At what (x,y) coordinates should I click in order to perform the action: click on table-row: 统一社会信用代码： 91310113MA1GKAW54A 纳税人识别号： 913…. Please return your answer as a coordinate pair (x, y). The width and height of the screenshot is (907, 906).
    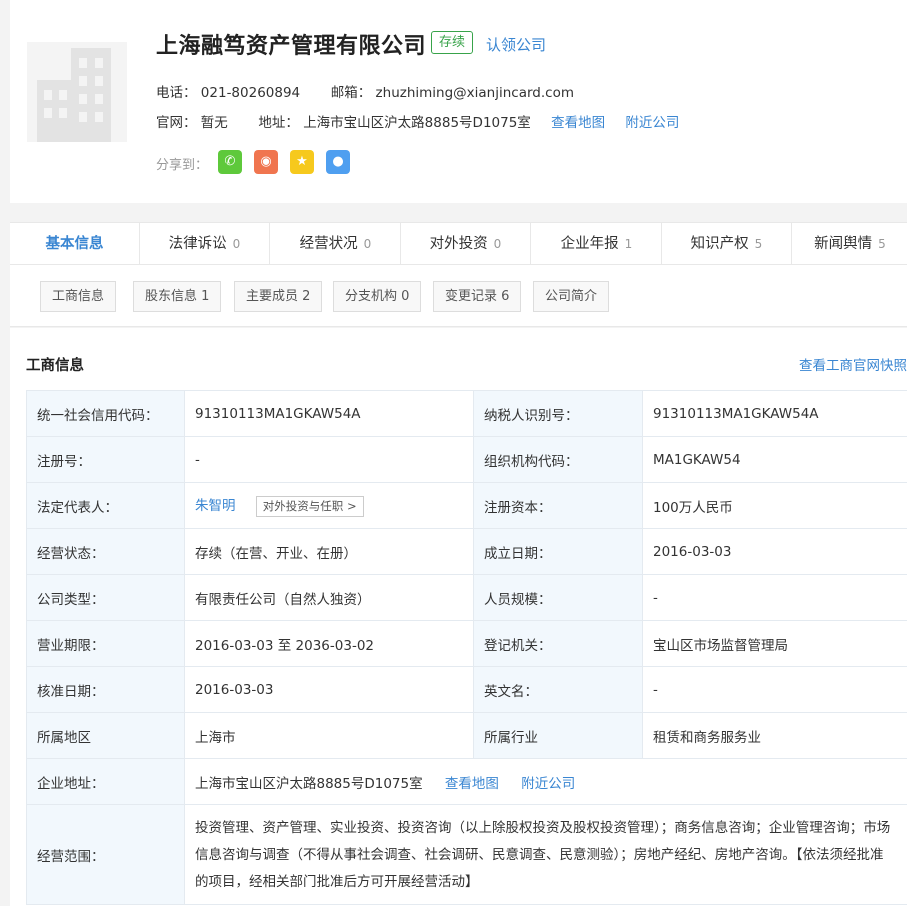
    Looking at the image, I should click on (466, 413).